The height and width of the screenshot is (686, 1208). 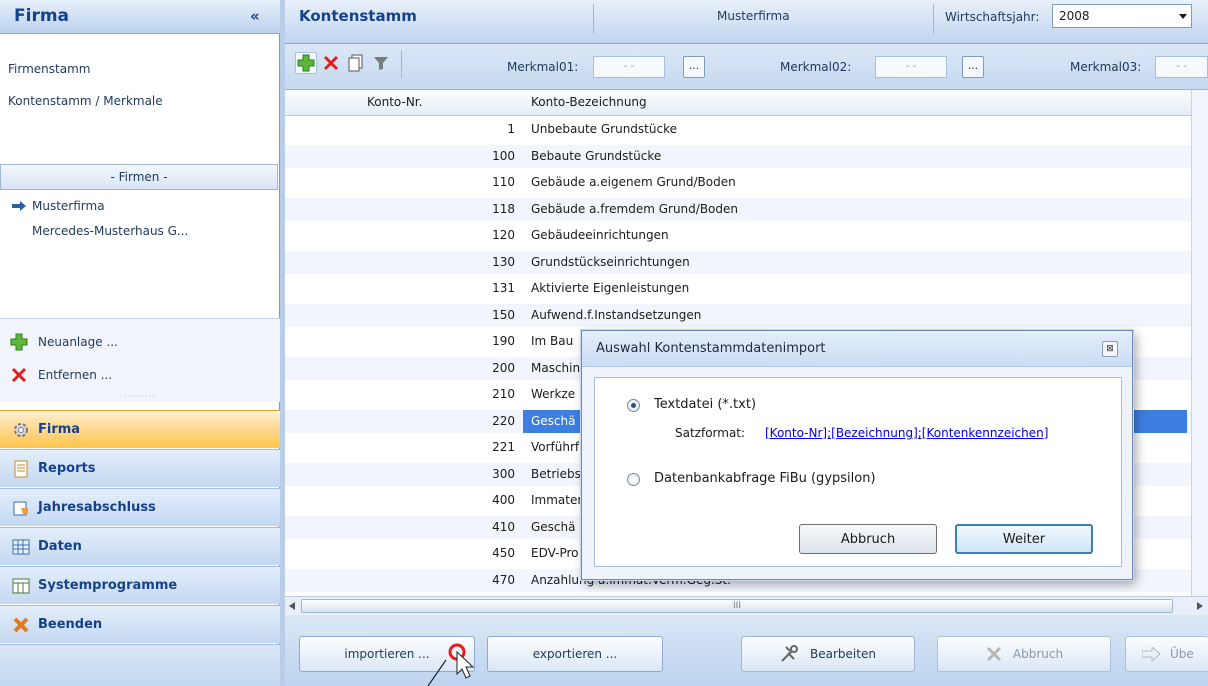 I want to click on cell-konto-bezeichnung: Gebäude a.eigenem Grund/Boden, so click(x=633, y=182).